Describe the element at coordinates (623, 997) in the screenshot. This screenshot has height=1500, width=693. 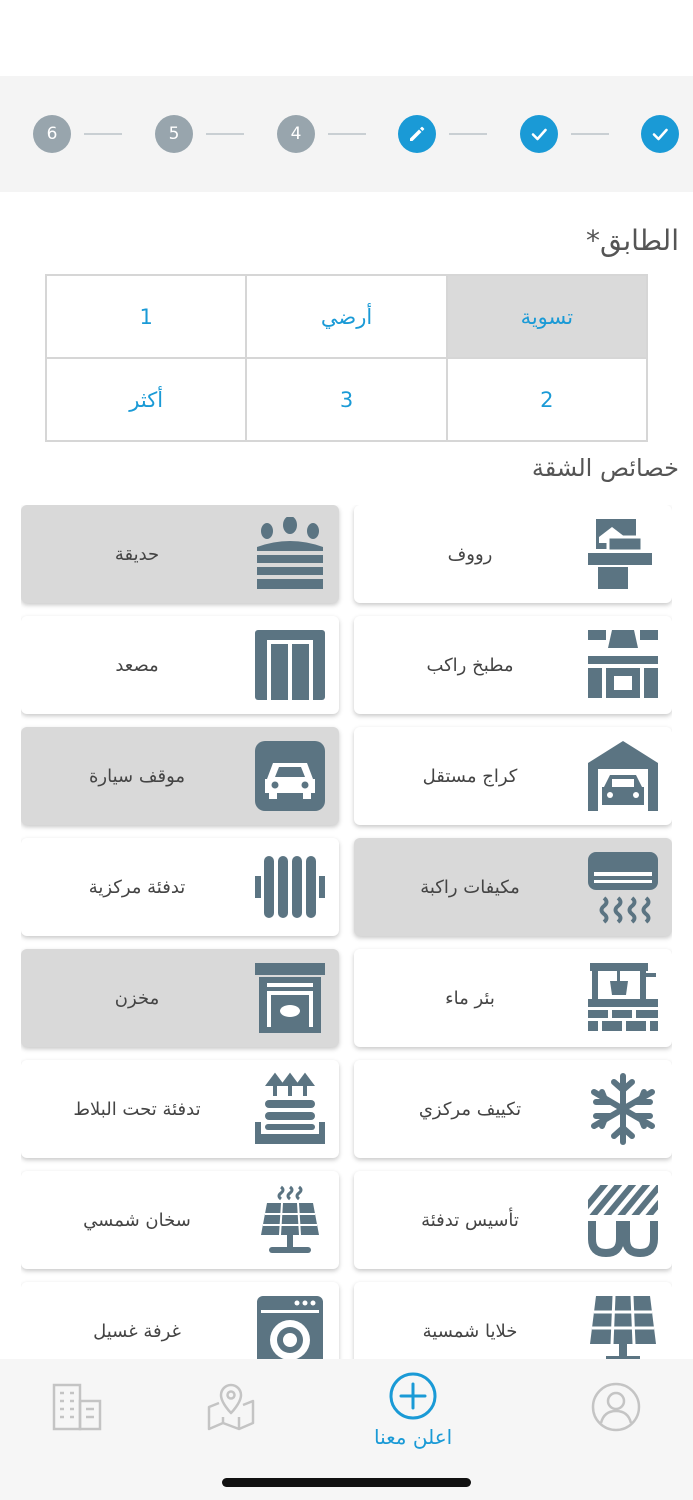
I see `water-well-icon` at that location.